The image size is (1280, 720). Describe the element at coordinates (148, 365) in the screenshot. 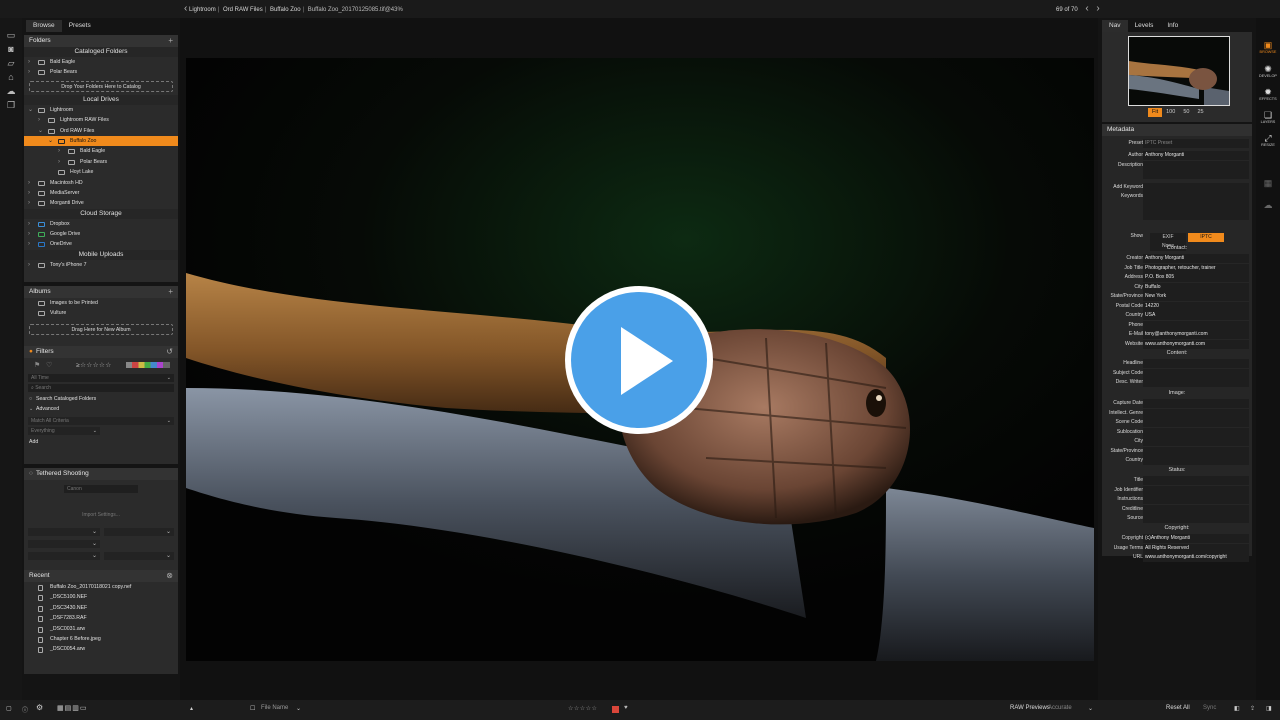

I see `color-label-filter` at that location.